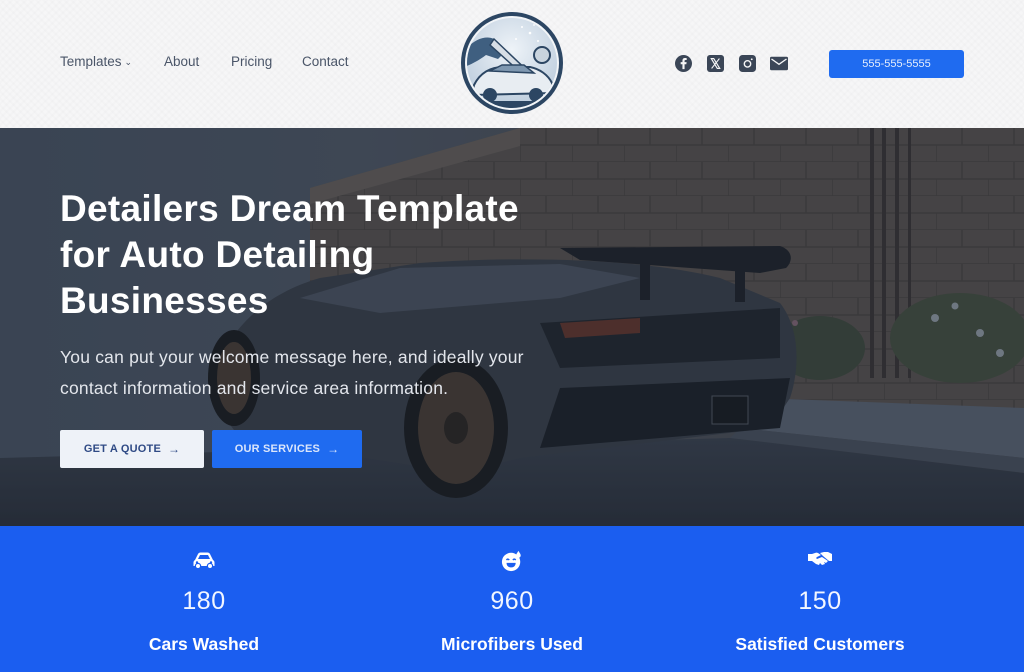 This screenshot has height=672, width=1024. I want to click on nav-item-label: About, so click(182, 61).